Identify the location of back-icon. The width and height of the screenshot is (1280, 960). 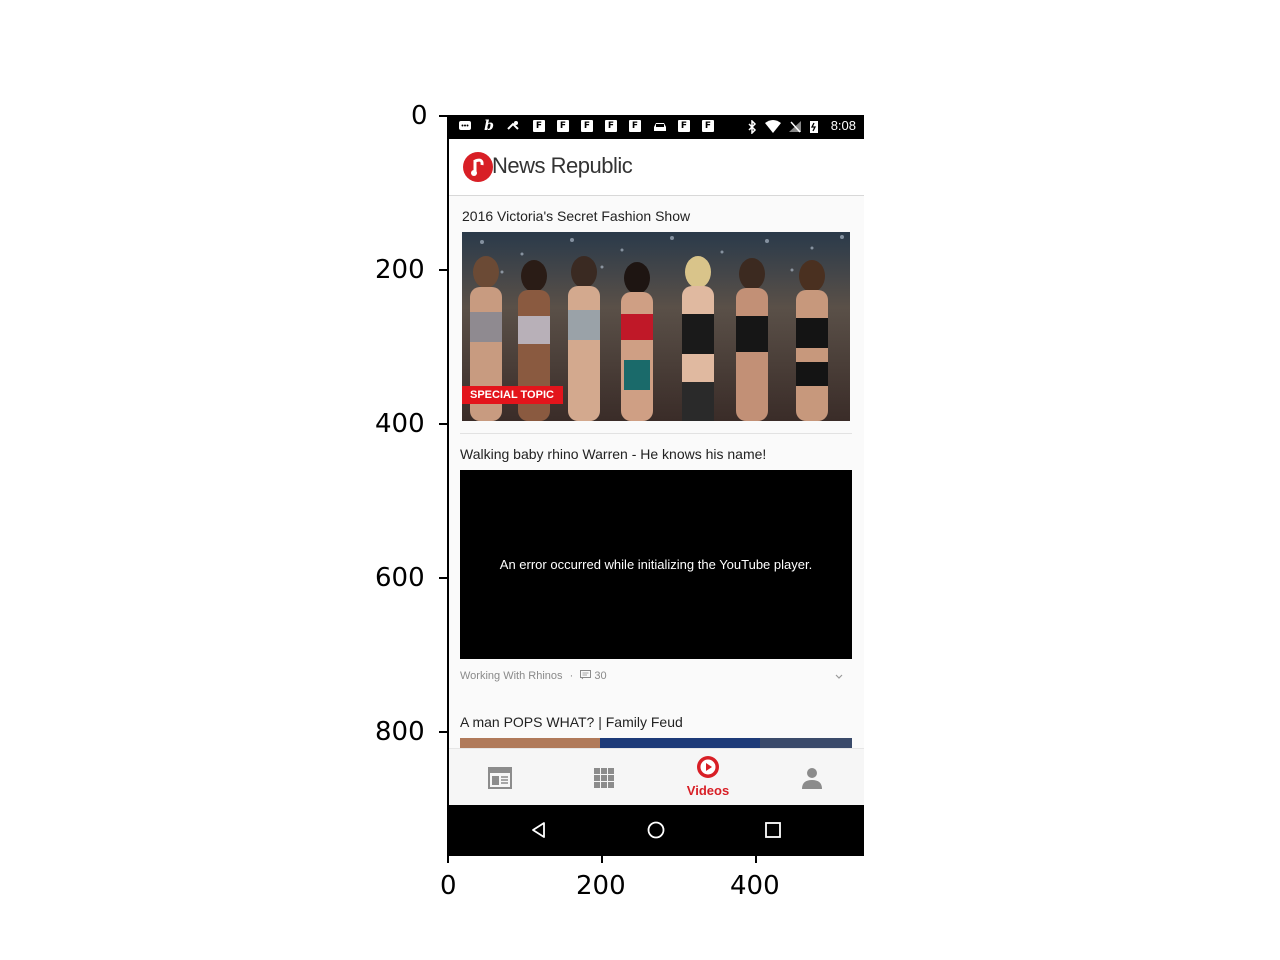
(539, 832).